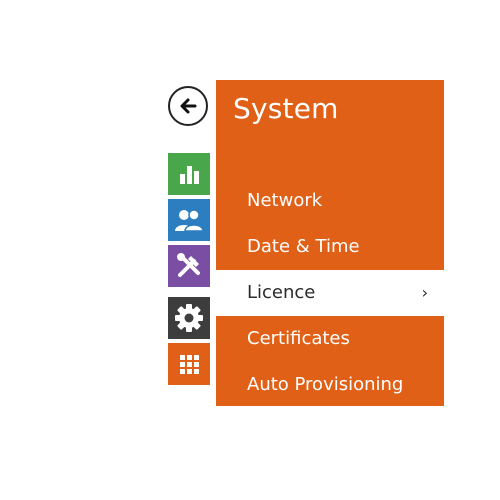  I want to click on menu-item-date-time: Date & Time, so click(330, 247).